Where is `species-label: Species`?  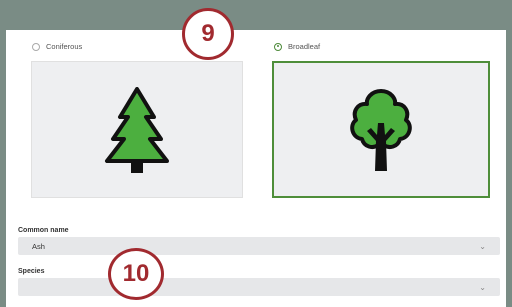
species-label: Species is located at coordinates (31, 271).